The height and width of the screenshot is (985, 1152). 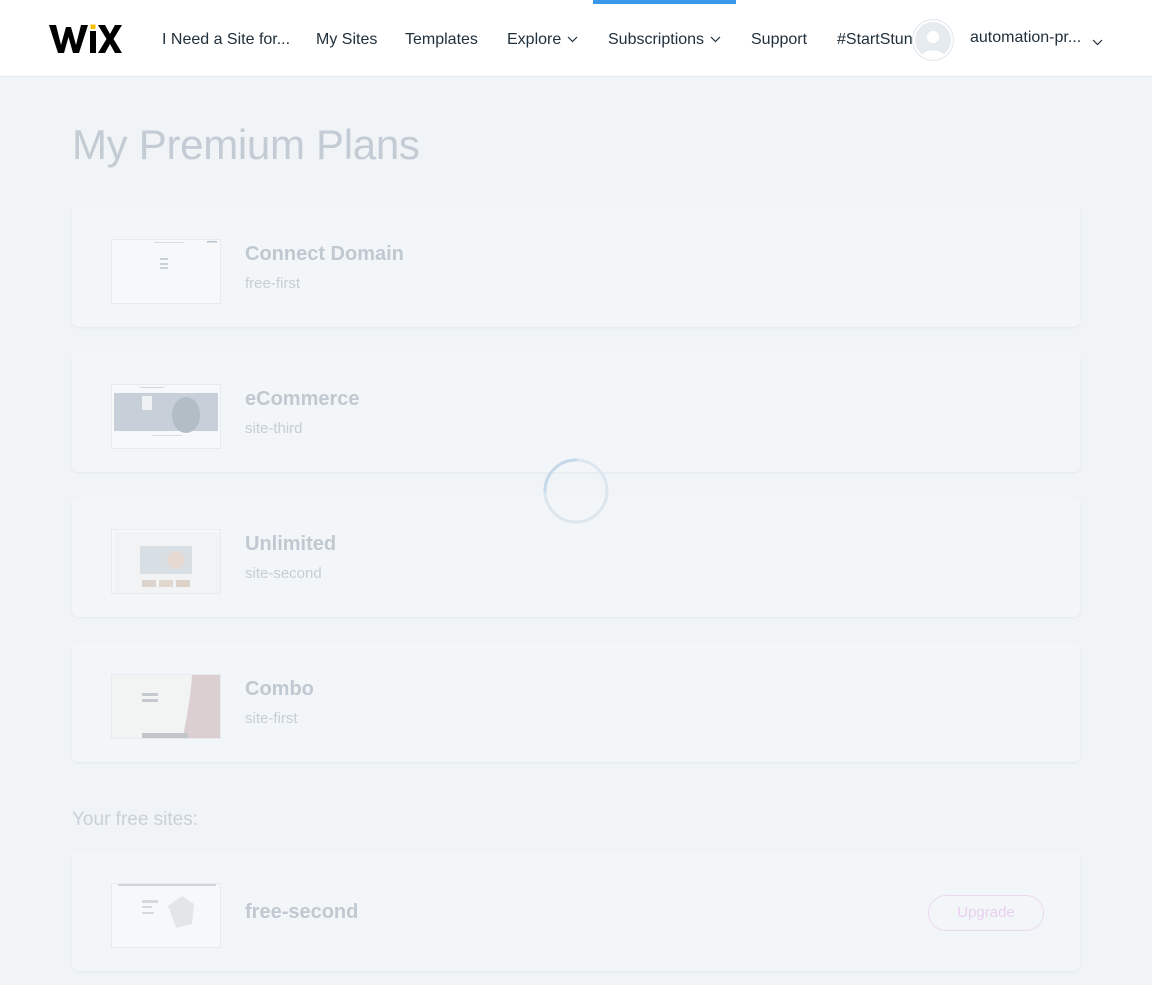 I want to click on active-tab-indicator, so click(x=664, y=2).